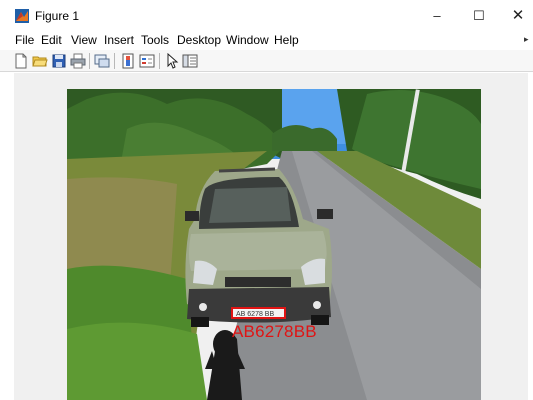 Image resolution: width=533 pixels, height=400 pixels. What do you see at coordinates (59, 61) in the screenshot?
I see `save-icon` at bounding box center [59, 61].